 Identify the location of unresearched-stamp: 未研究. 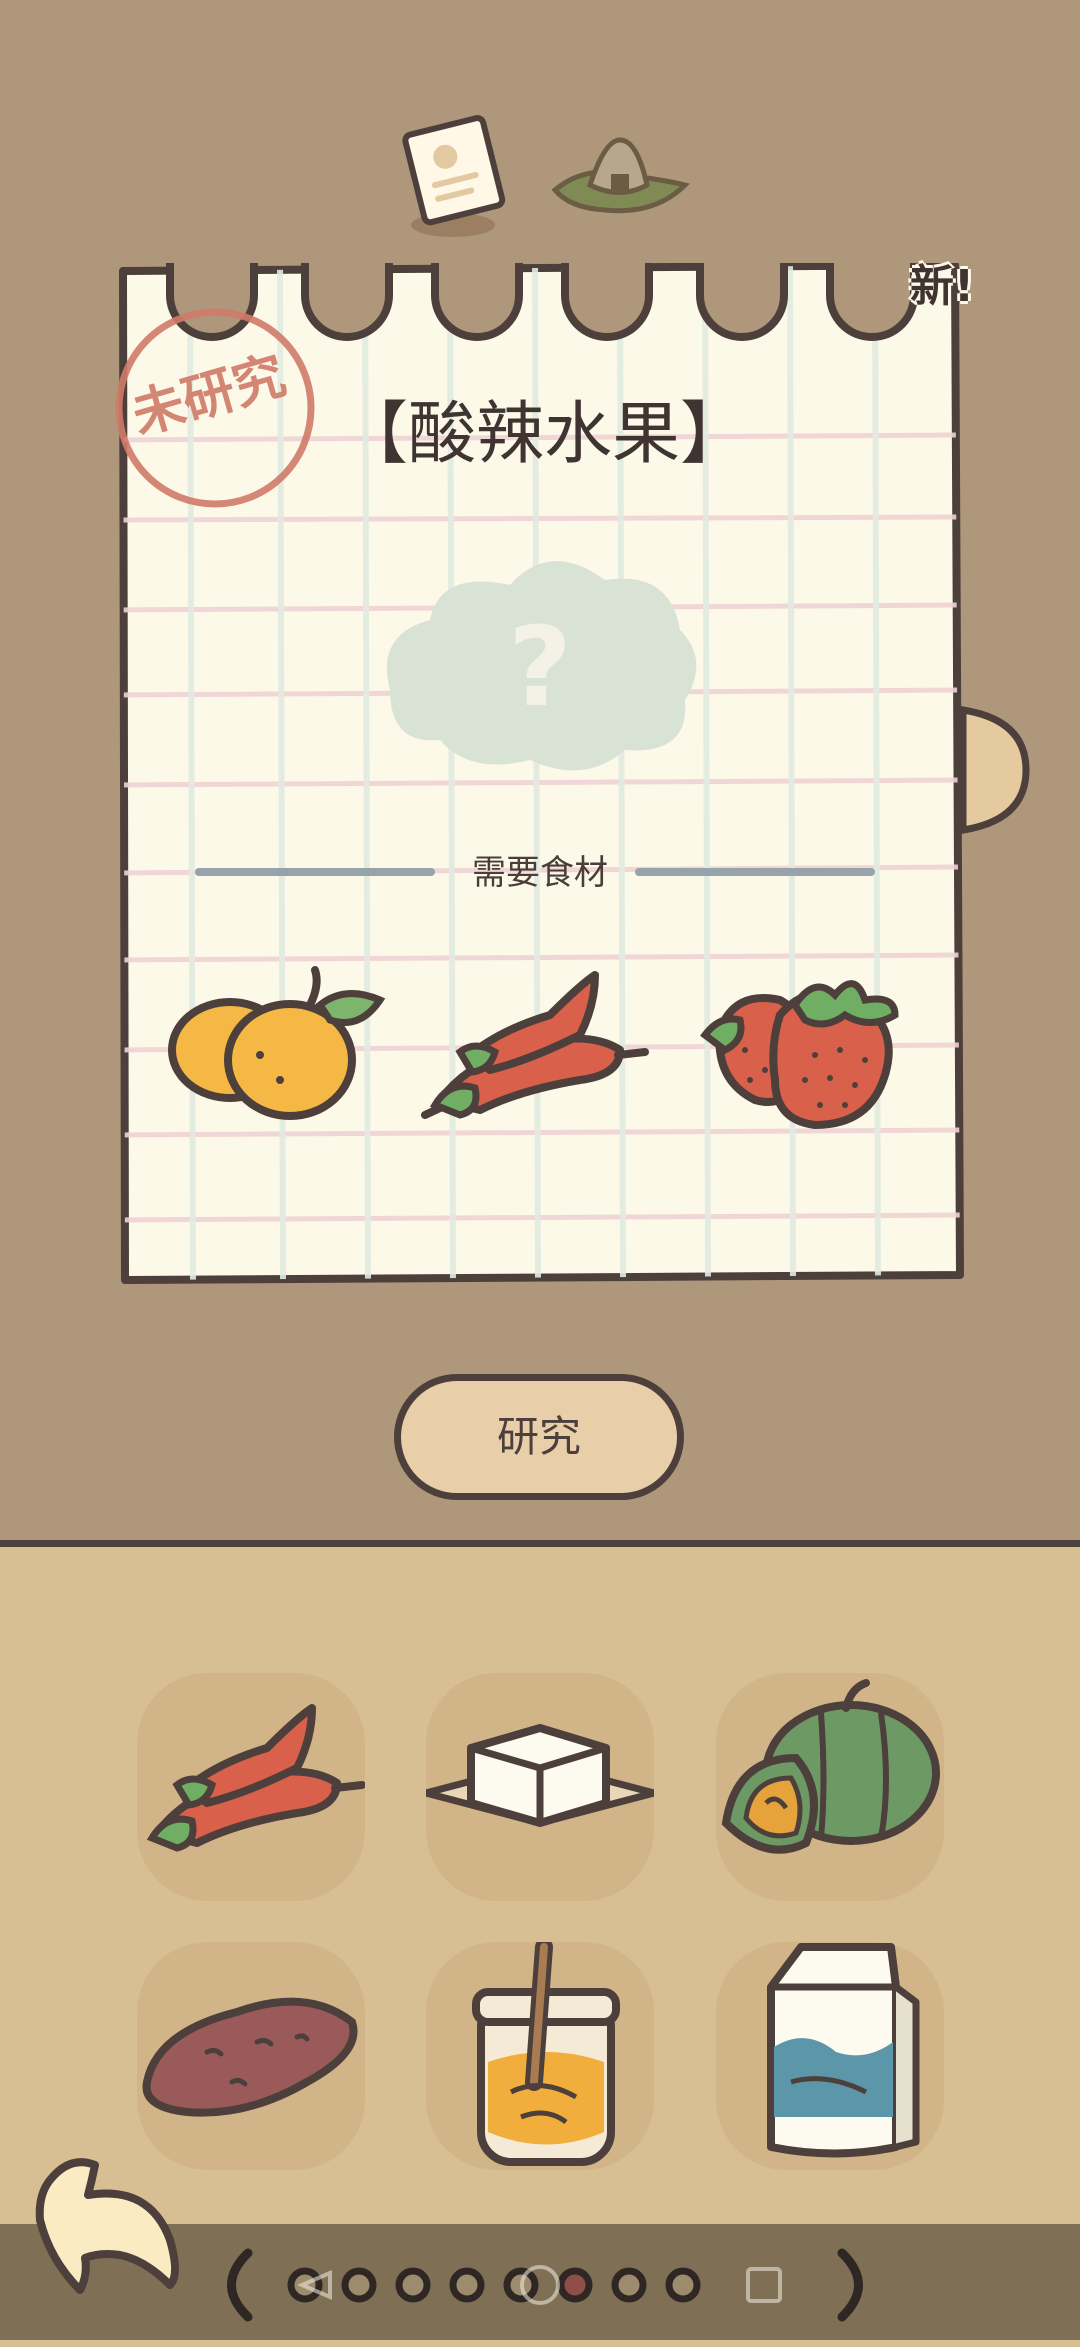
(220, 415).